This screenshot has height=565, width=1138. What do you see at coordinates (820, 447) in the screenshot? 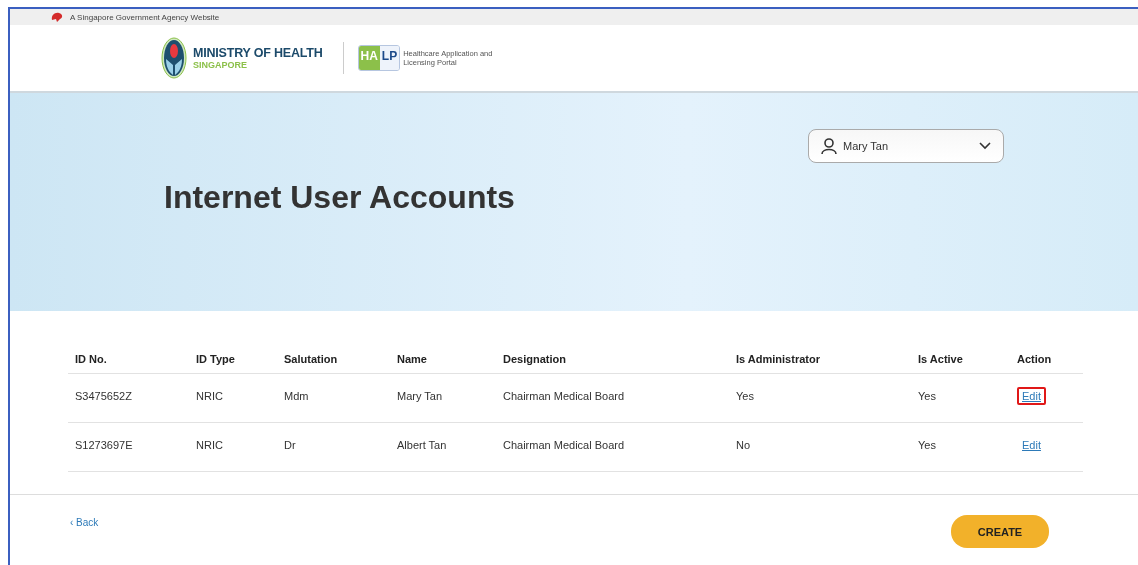
I see `table-cell: No` at bounding box center [820, 447].